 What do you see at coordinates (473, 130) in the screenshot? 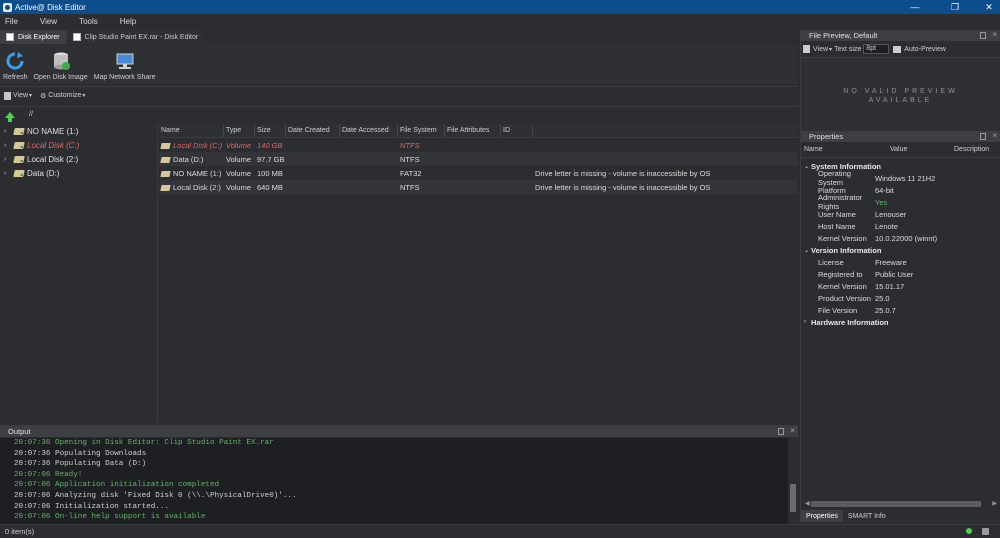
I see `column-header-file-attributes: File Attributes` at bounding box center [473, 130].